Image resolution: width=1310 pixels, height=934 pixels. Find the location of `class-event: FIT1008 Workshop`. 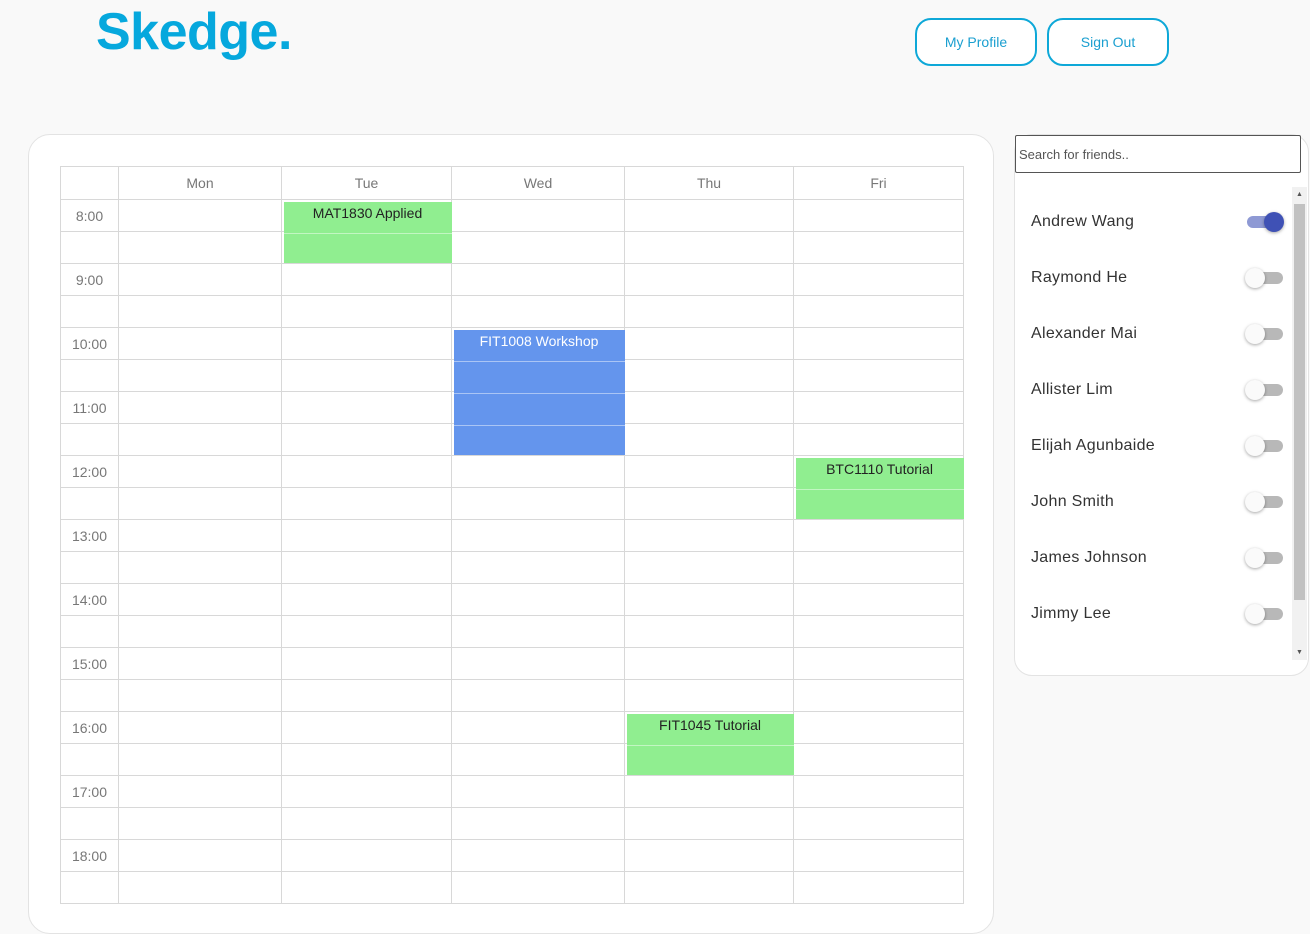

class-event: FIT1008 Workshop is located at coordinates (539, 392).